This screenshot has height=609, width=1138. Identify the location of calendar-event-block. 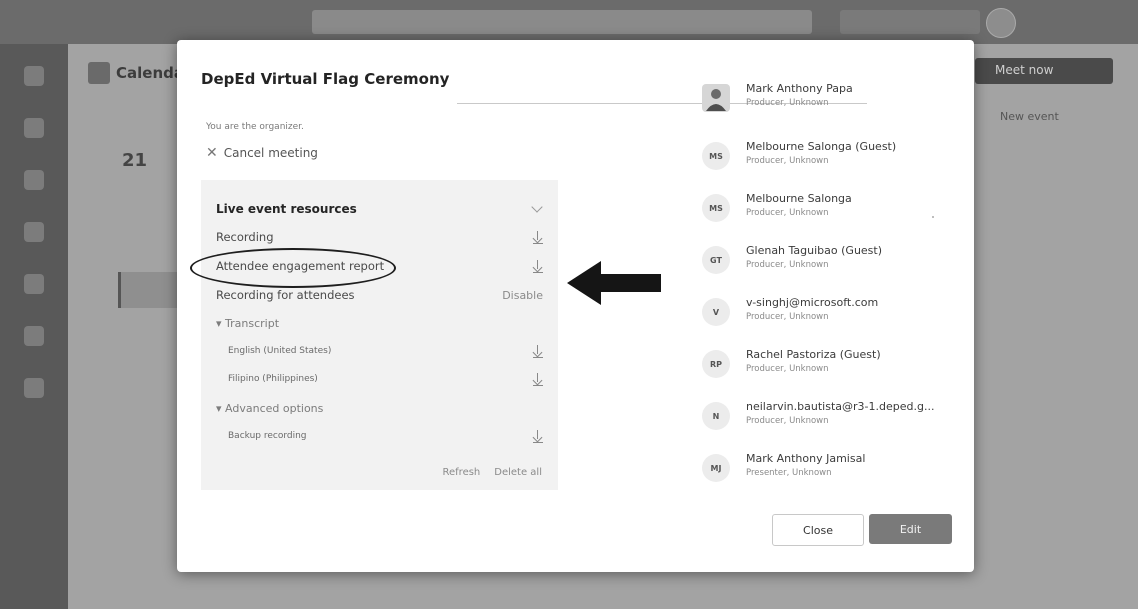
(147, 290).